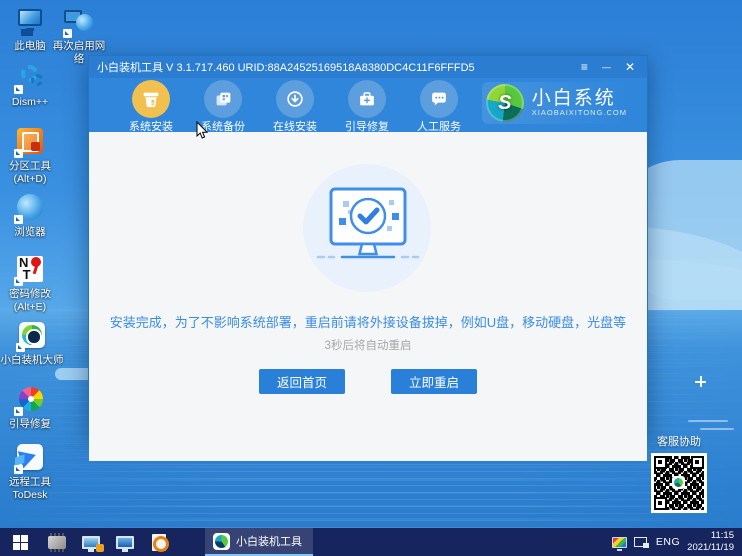 The image size is (742, 556). I want to click on install-box-icon, so click(151, 99).